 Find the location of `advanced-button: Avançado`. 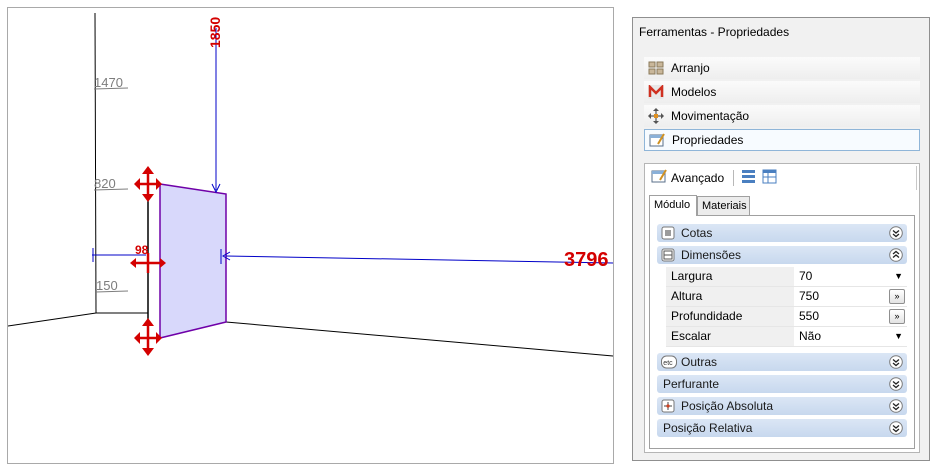

advanced-button: Avançado is located at coordinates (687, 177).